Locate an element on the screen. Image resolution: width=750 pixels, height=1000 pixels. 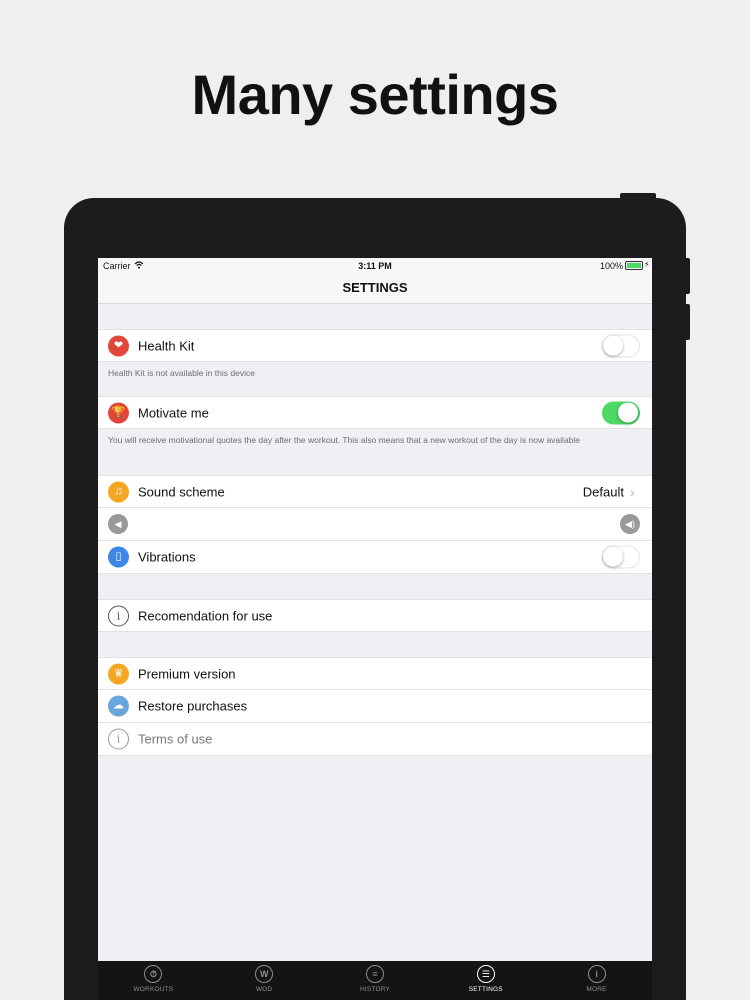
battery-icon is located at coordinates (634, 265).